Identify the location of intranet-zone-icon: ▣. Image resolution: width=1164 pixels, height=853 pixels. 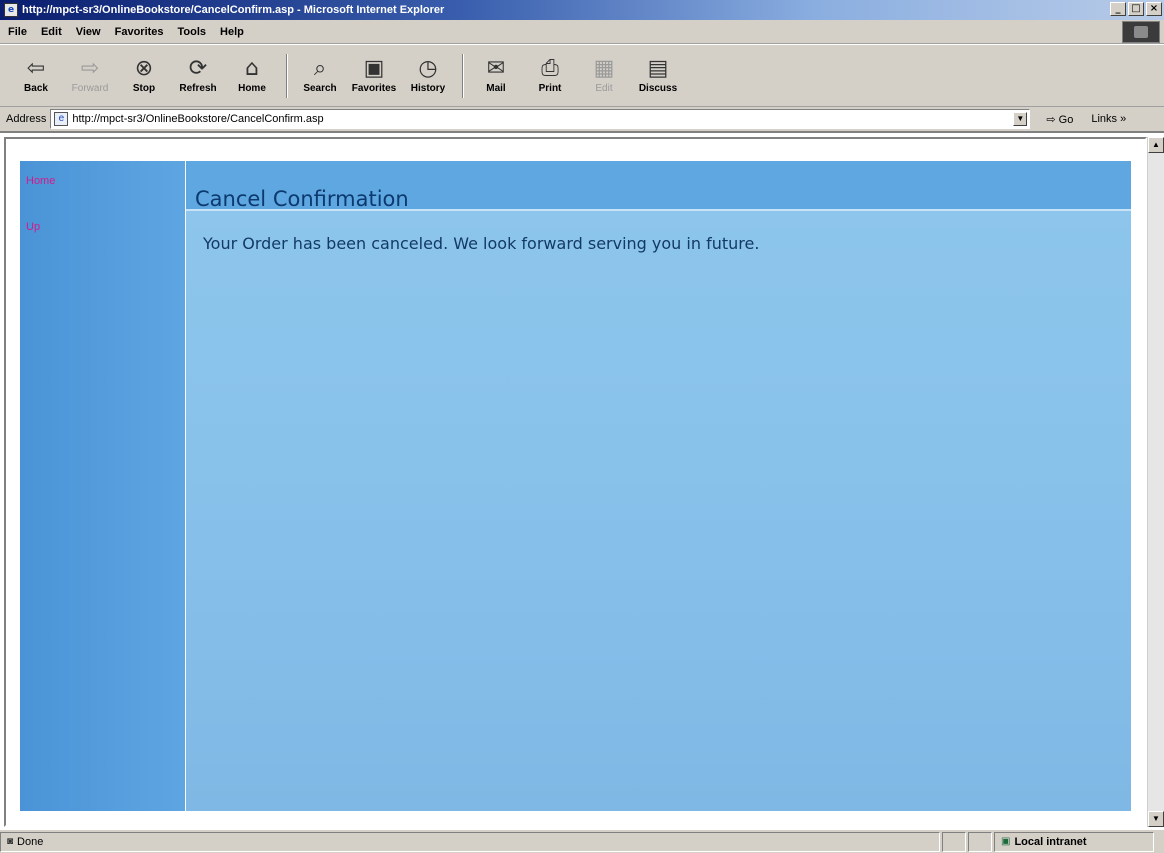
(1006, 841).